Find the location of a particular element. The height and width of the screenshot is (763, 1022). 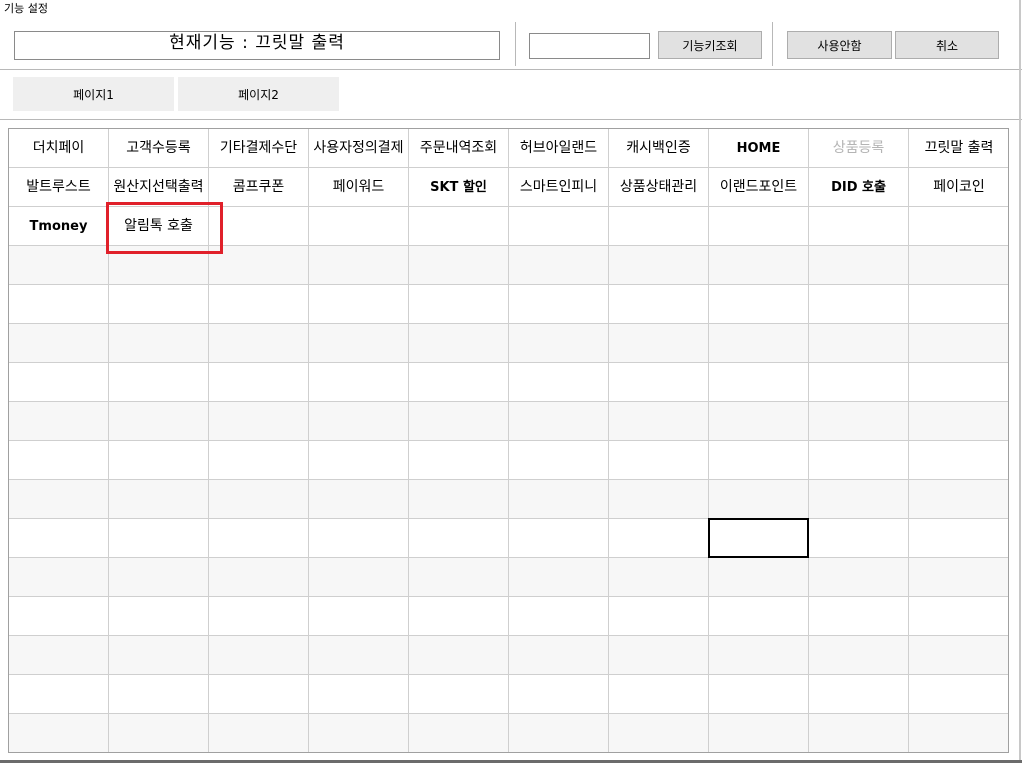

function-key-cell: 원산지선택출력 is located at coordinates (159, 187).